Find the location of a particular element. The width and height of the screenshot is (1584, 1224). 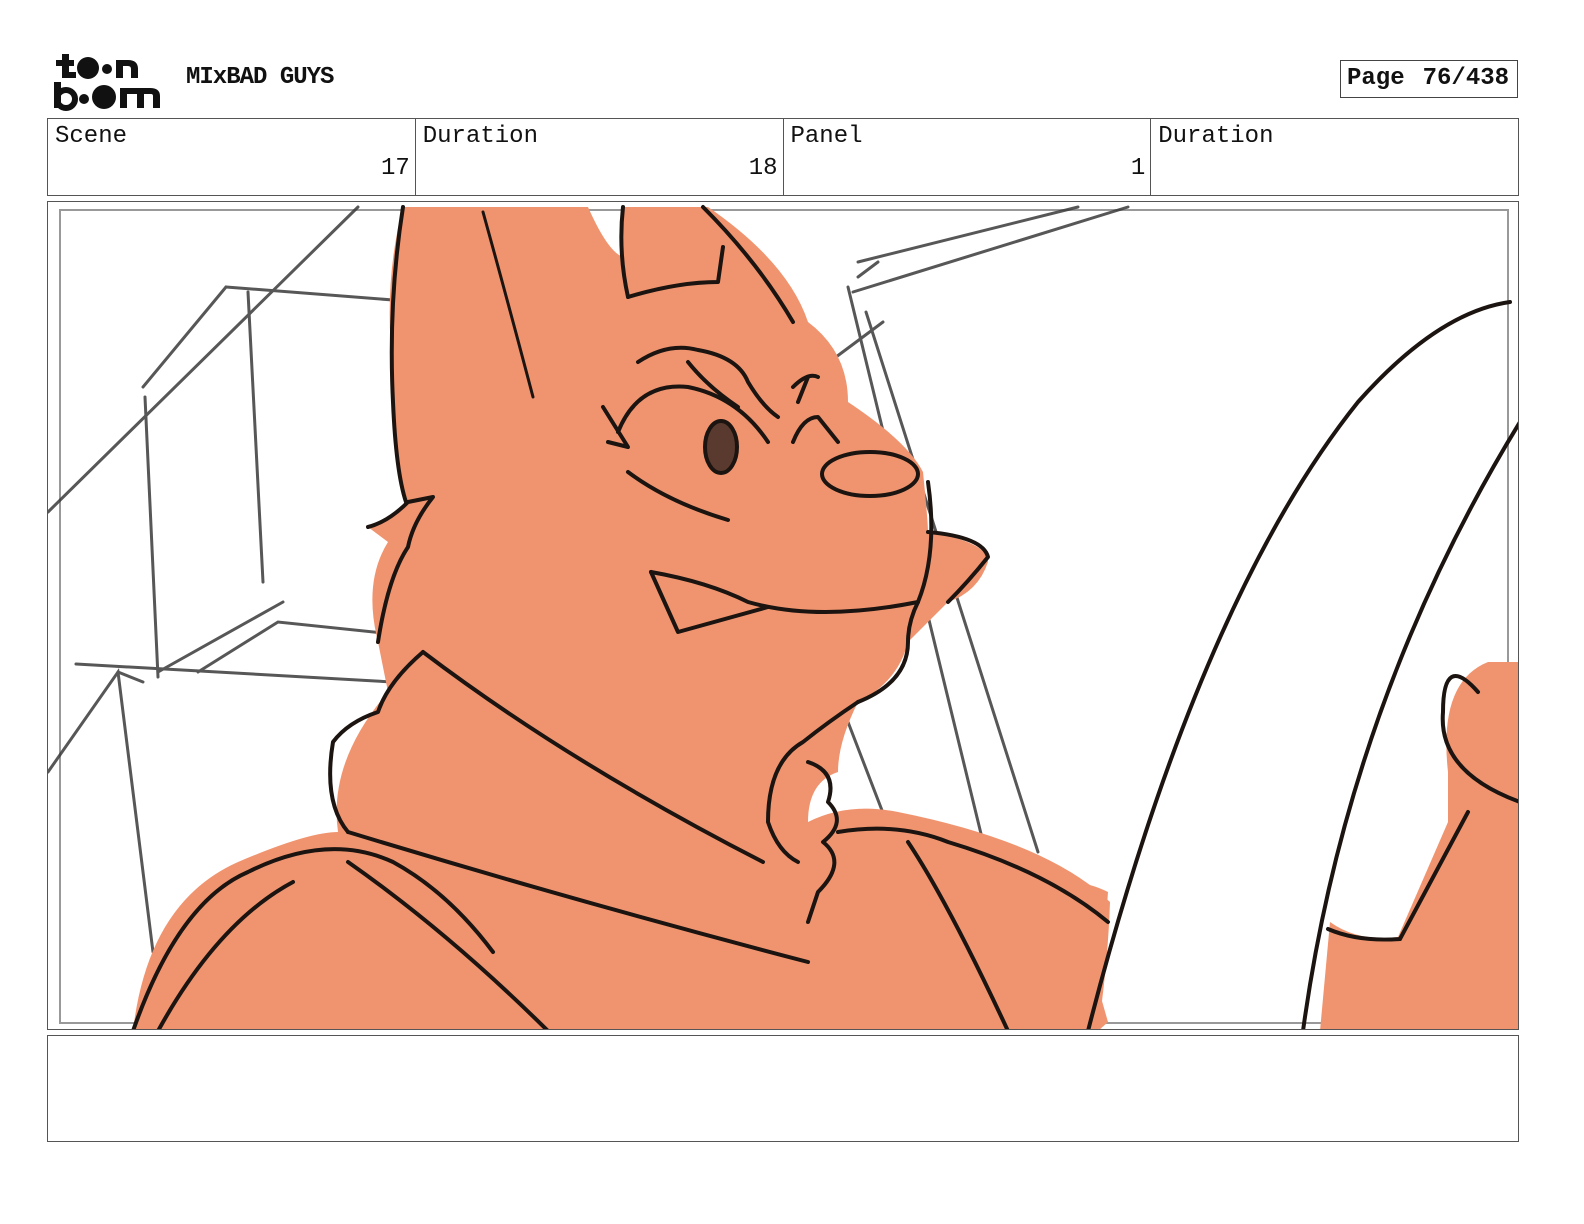

panel-duration-value: 6 is located at coordinates (1518, 168).